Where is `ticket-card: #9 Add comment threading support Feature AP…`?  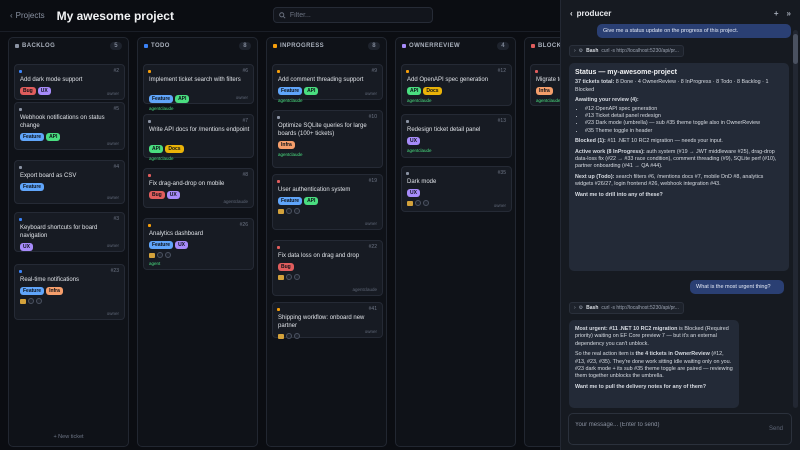 ticket-card: #9 Add comment threading support Feature AP… is located at coordinates (327, 83).